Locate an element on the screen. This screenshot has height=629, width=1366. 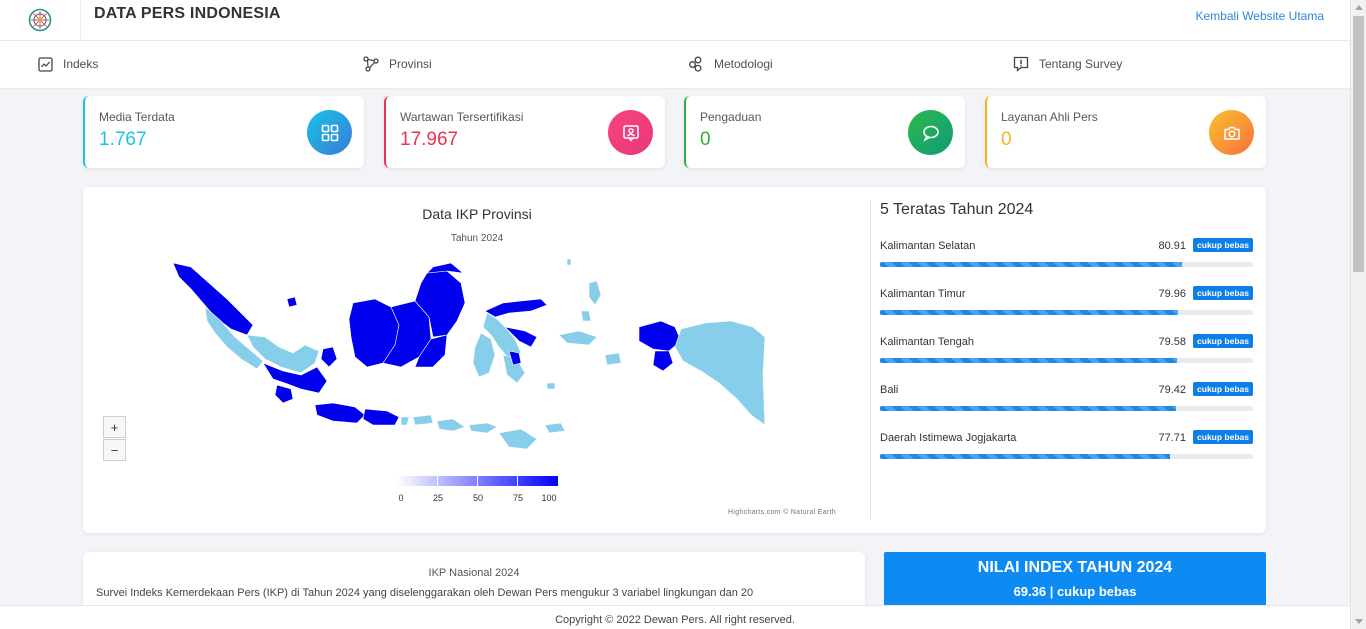
map-region-riau-islands is located at coordinates (292, 302).